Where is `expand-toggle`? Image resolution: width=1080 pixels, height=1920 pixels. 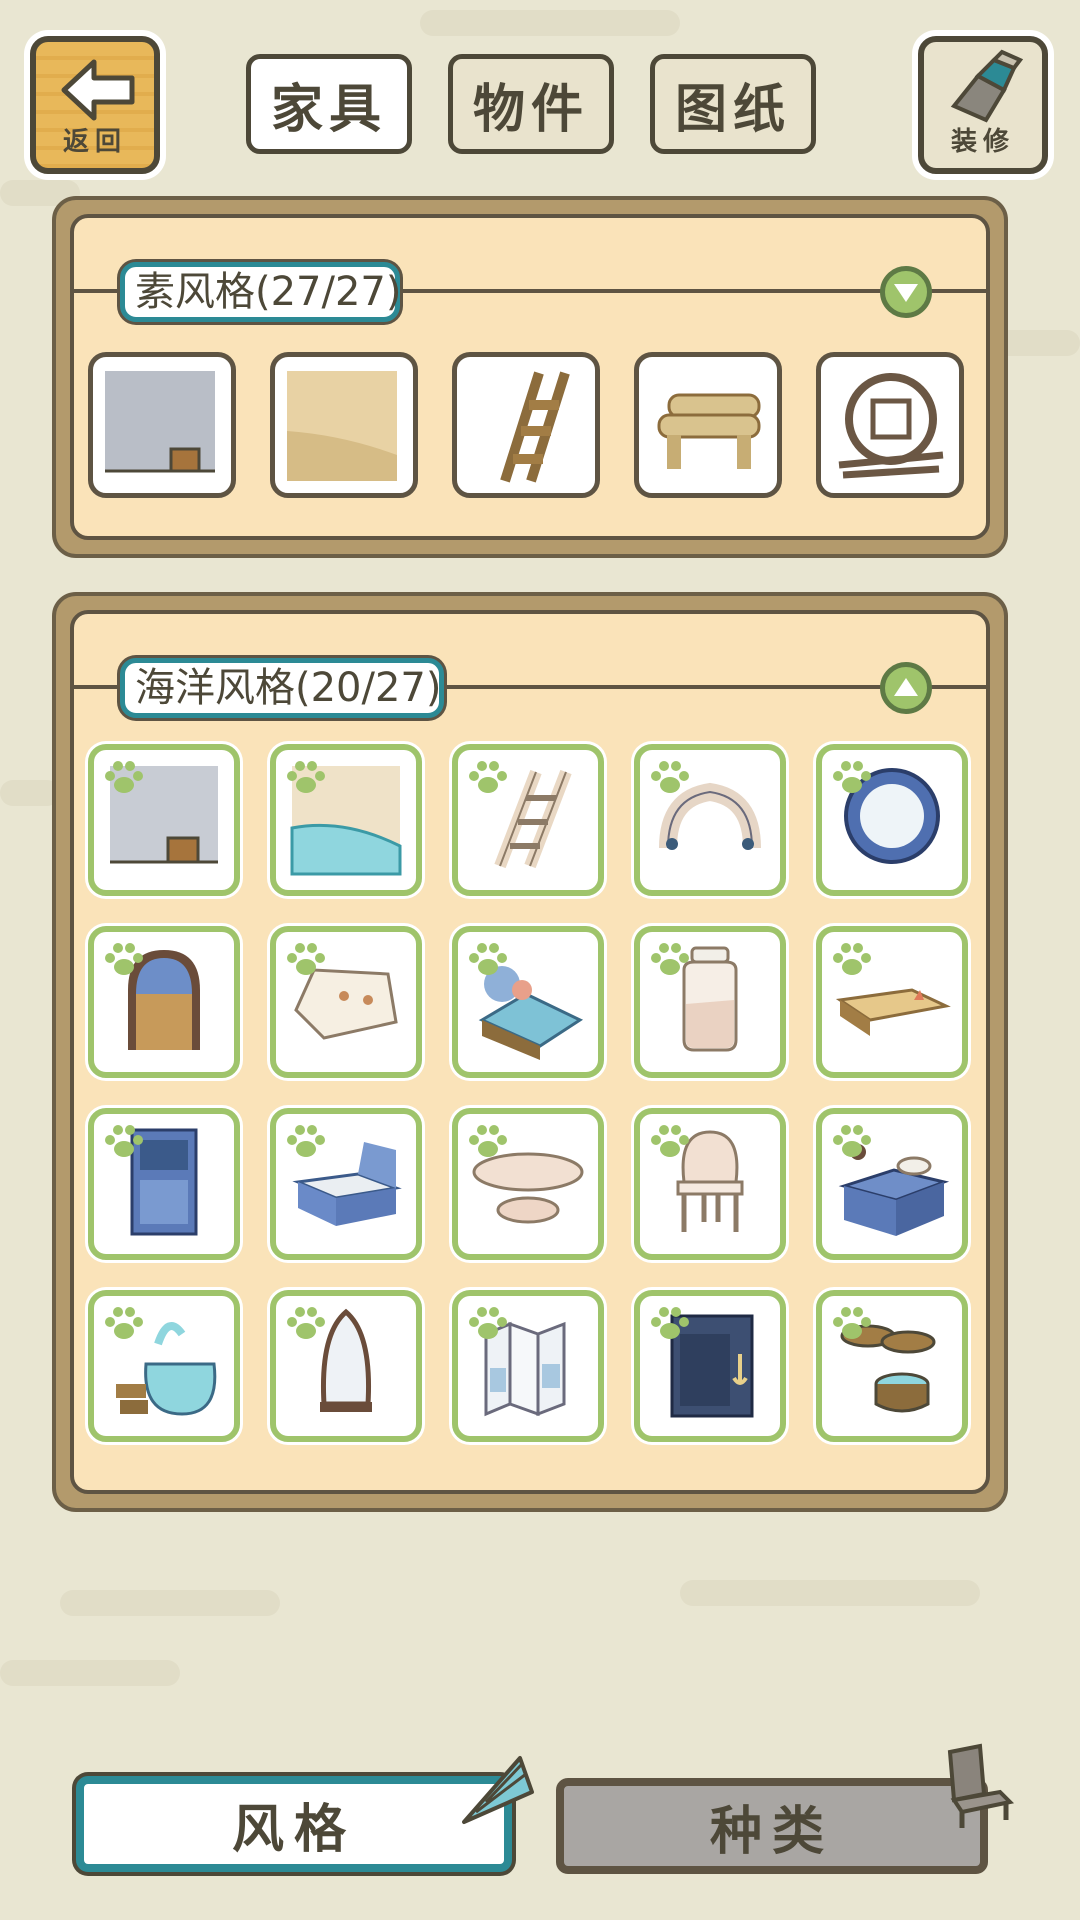 expand-toggle is located at coordinates (906, 292).